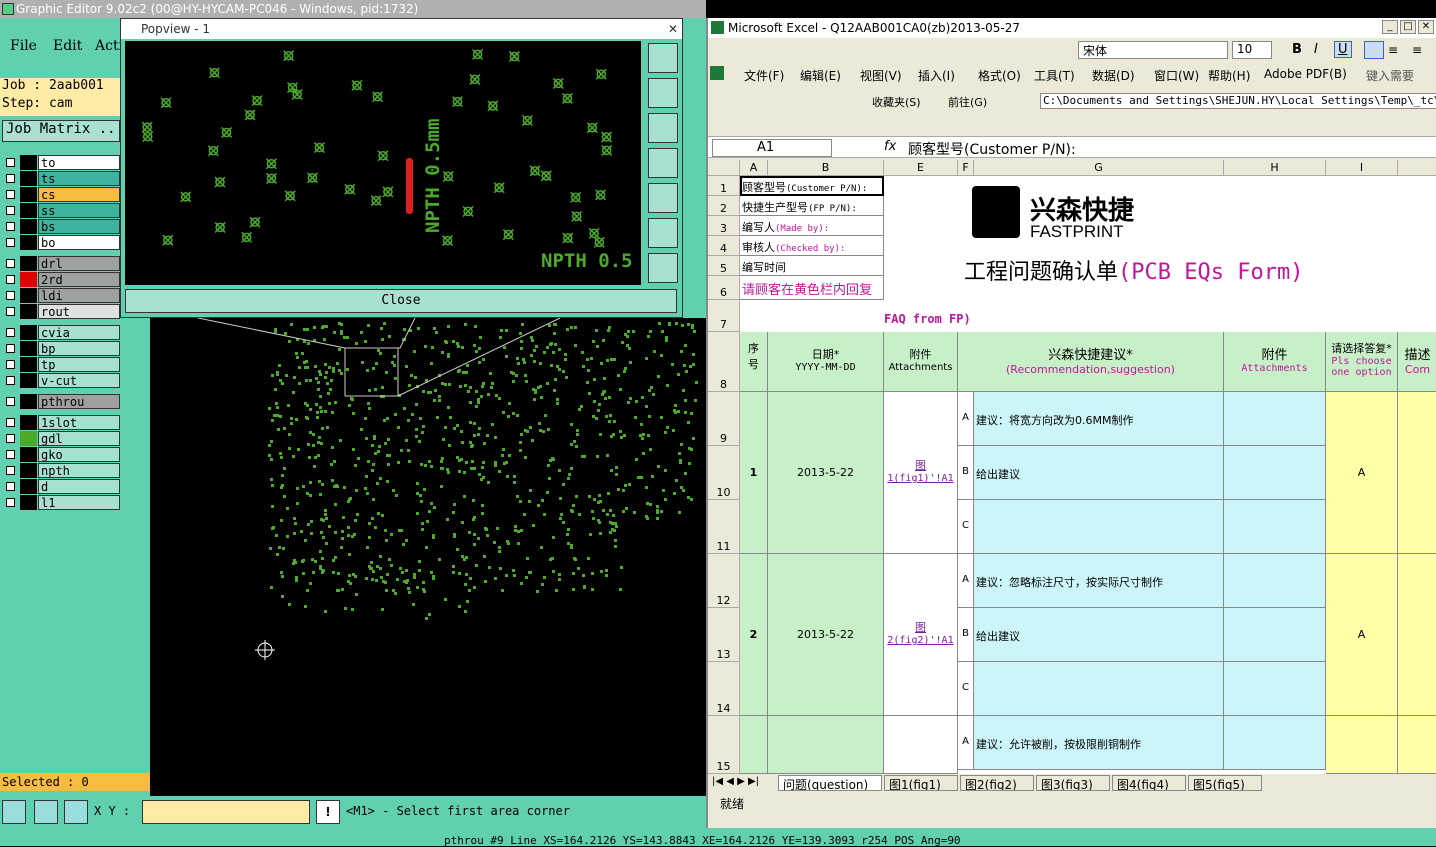 The width and height of the screenshot is (1436, 847). What do you see at coordinates (724, 635) in the screenshot?
I see `row-header: 13` at bounding box center [724, 635].